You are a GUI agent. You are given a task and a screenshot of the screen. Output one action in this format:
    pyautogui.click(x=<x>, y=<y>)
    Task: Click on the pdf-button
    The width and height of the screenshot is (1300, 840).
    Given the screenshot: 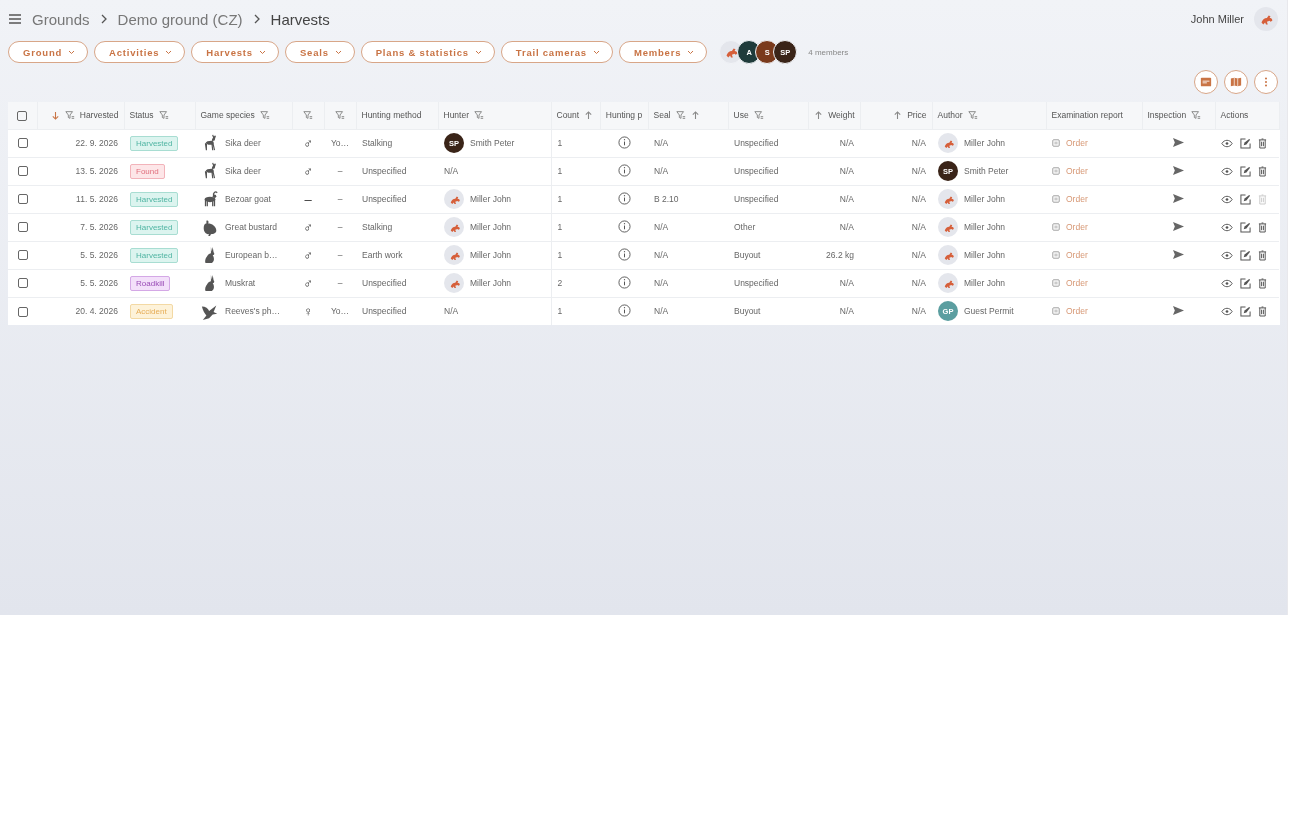 What is the action you would take?
    pyautogui.click(x=1206, y=82)
    